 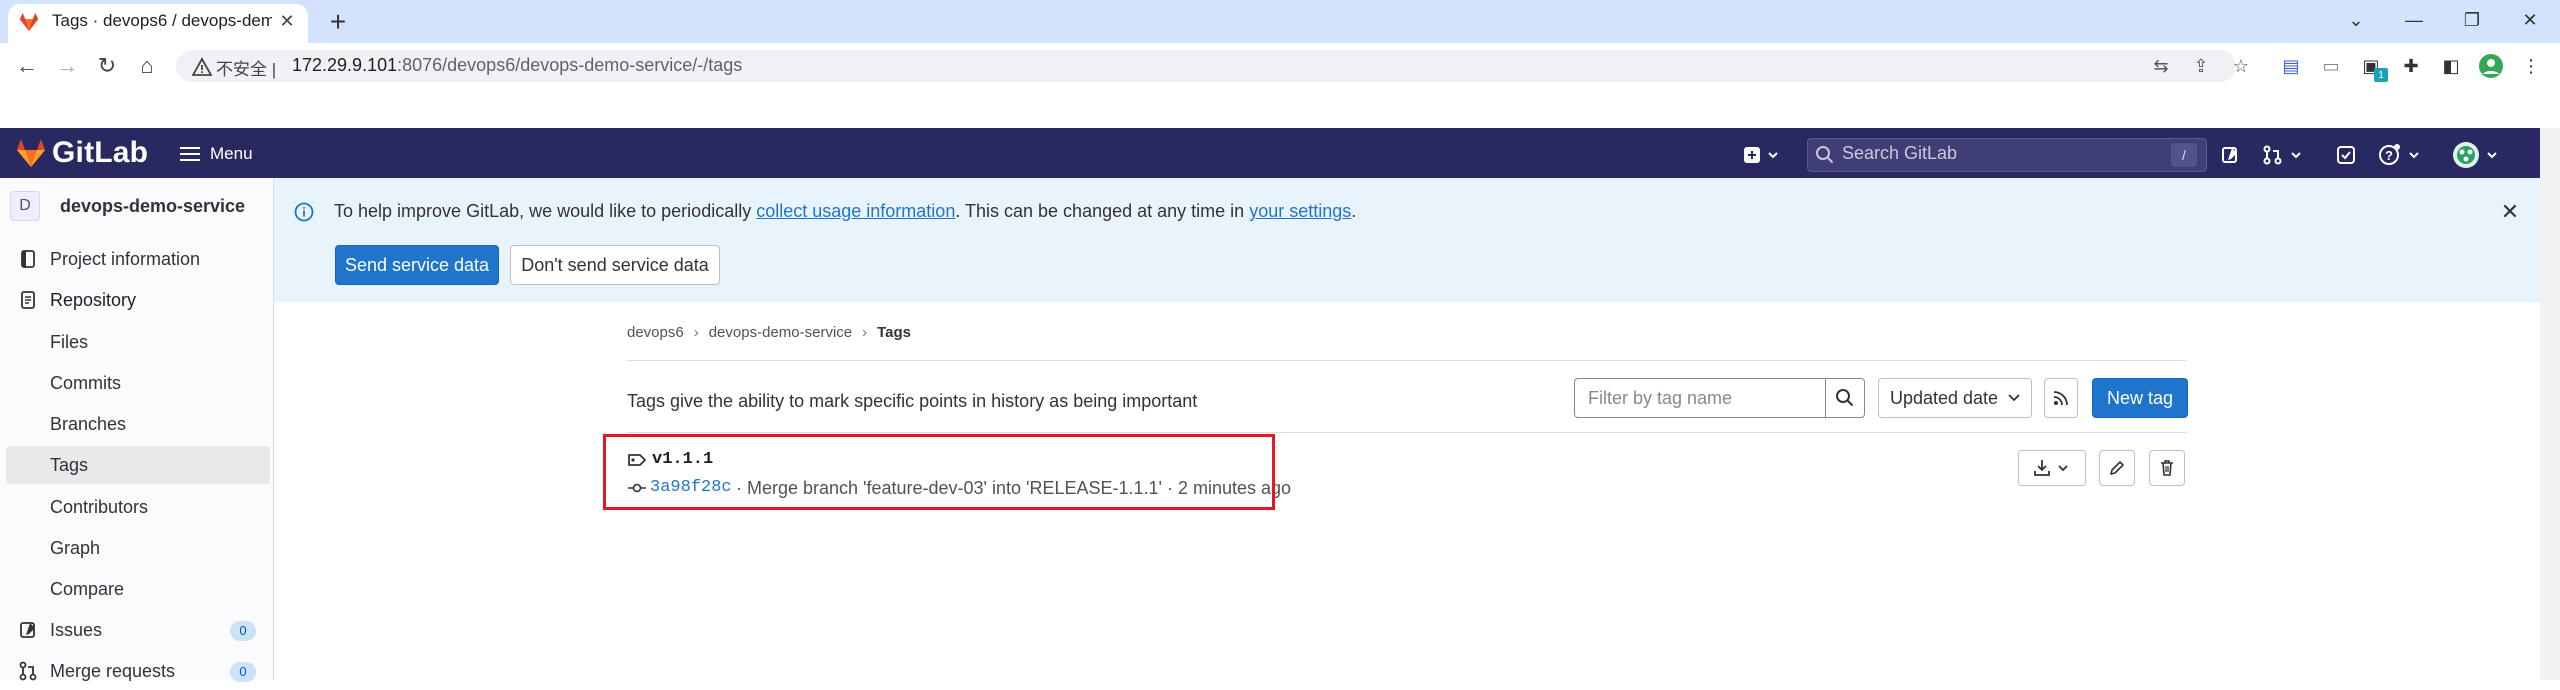 What do you see at coordinates (894, 332) in the screenshot?
I see `breadcrumb-current: Tags` at bounding box center [894, 332].